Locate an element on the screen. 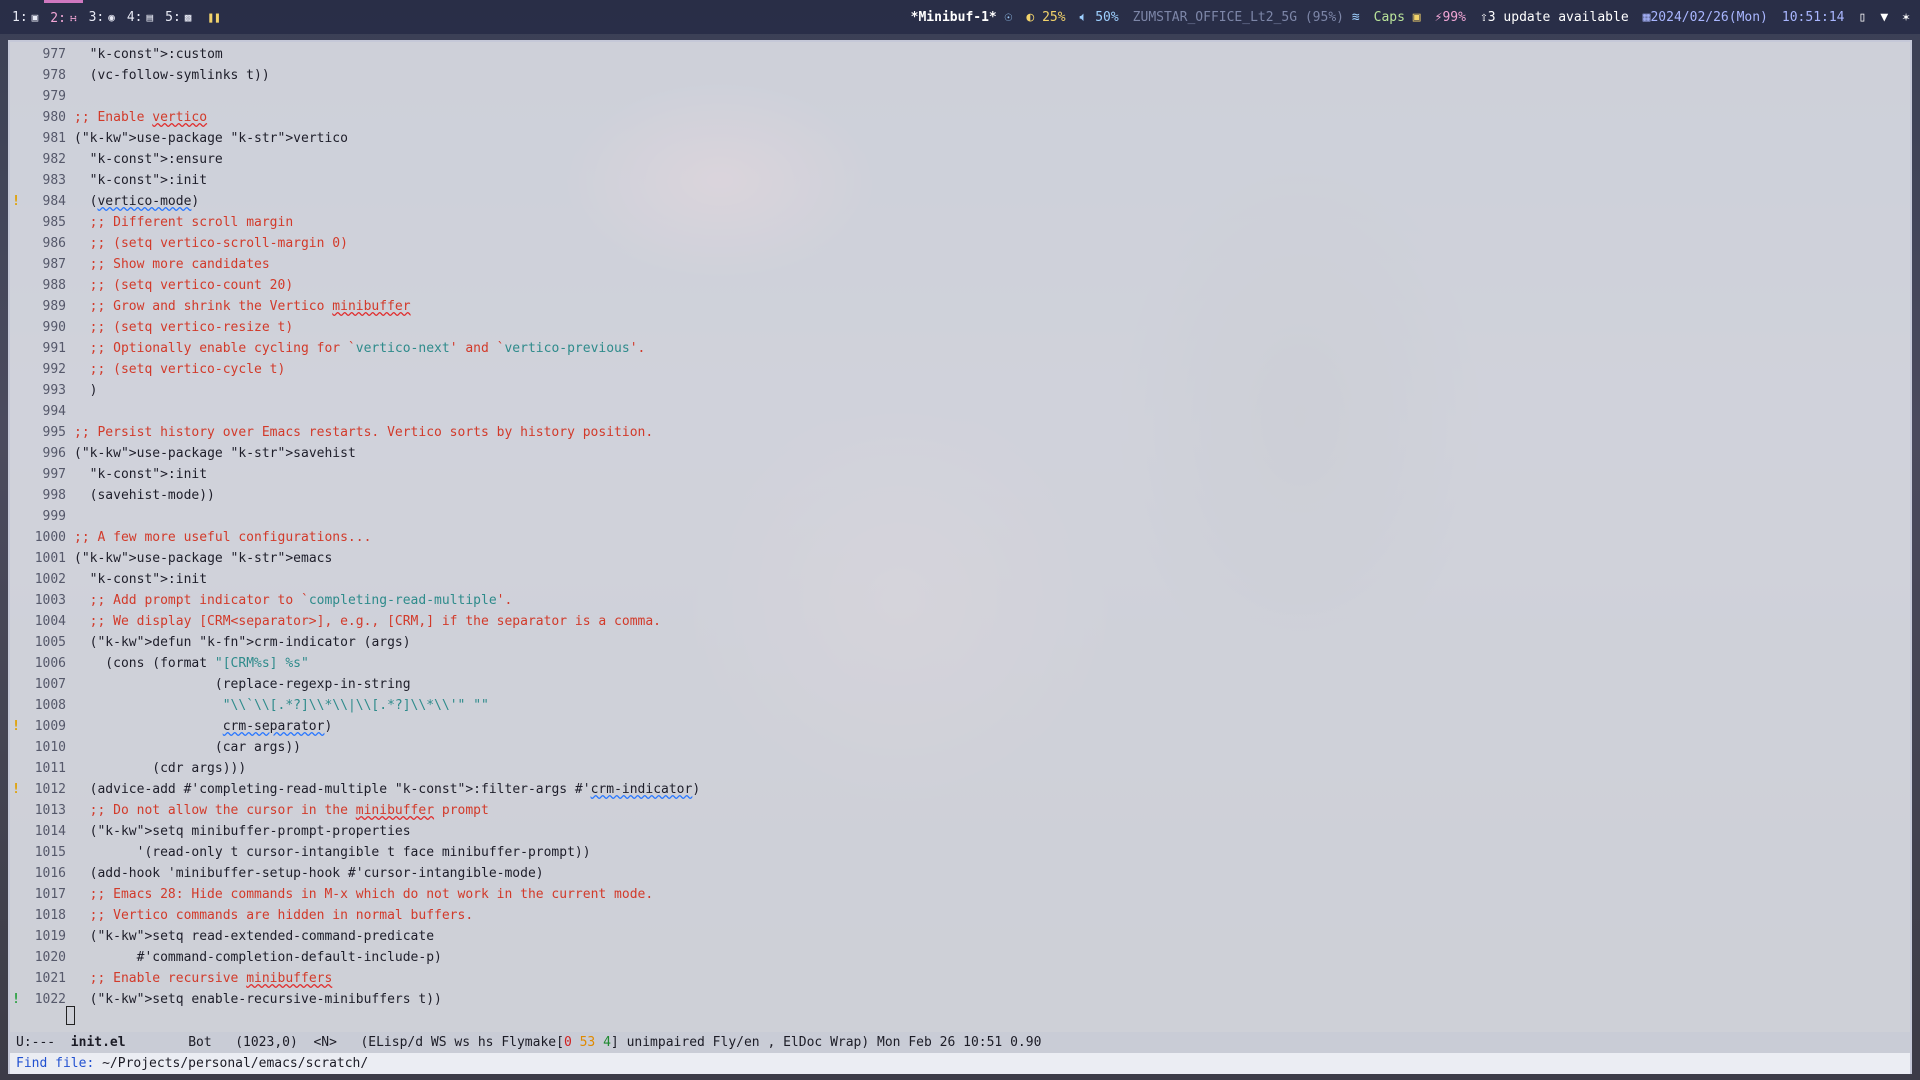 The height and width of the screenshot is (1080, 1920). modes-prefix: (ELisp/ is located at coordinates (387, 1042).